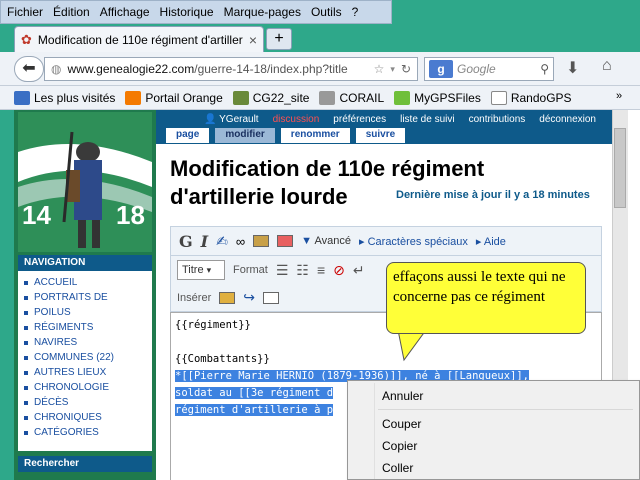  I want to click on gallery-icon, so click(227, 297).